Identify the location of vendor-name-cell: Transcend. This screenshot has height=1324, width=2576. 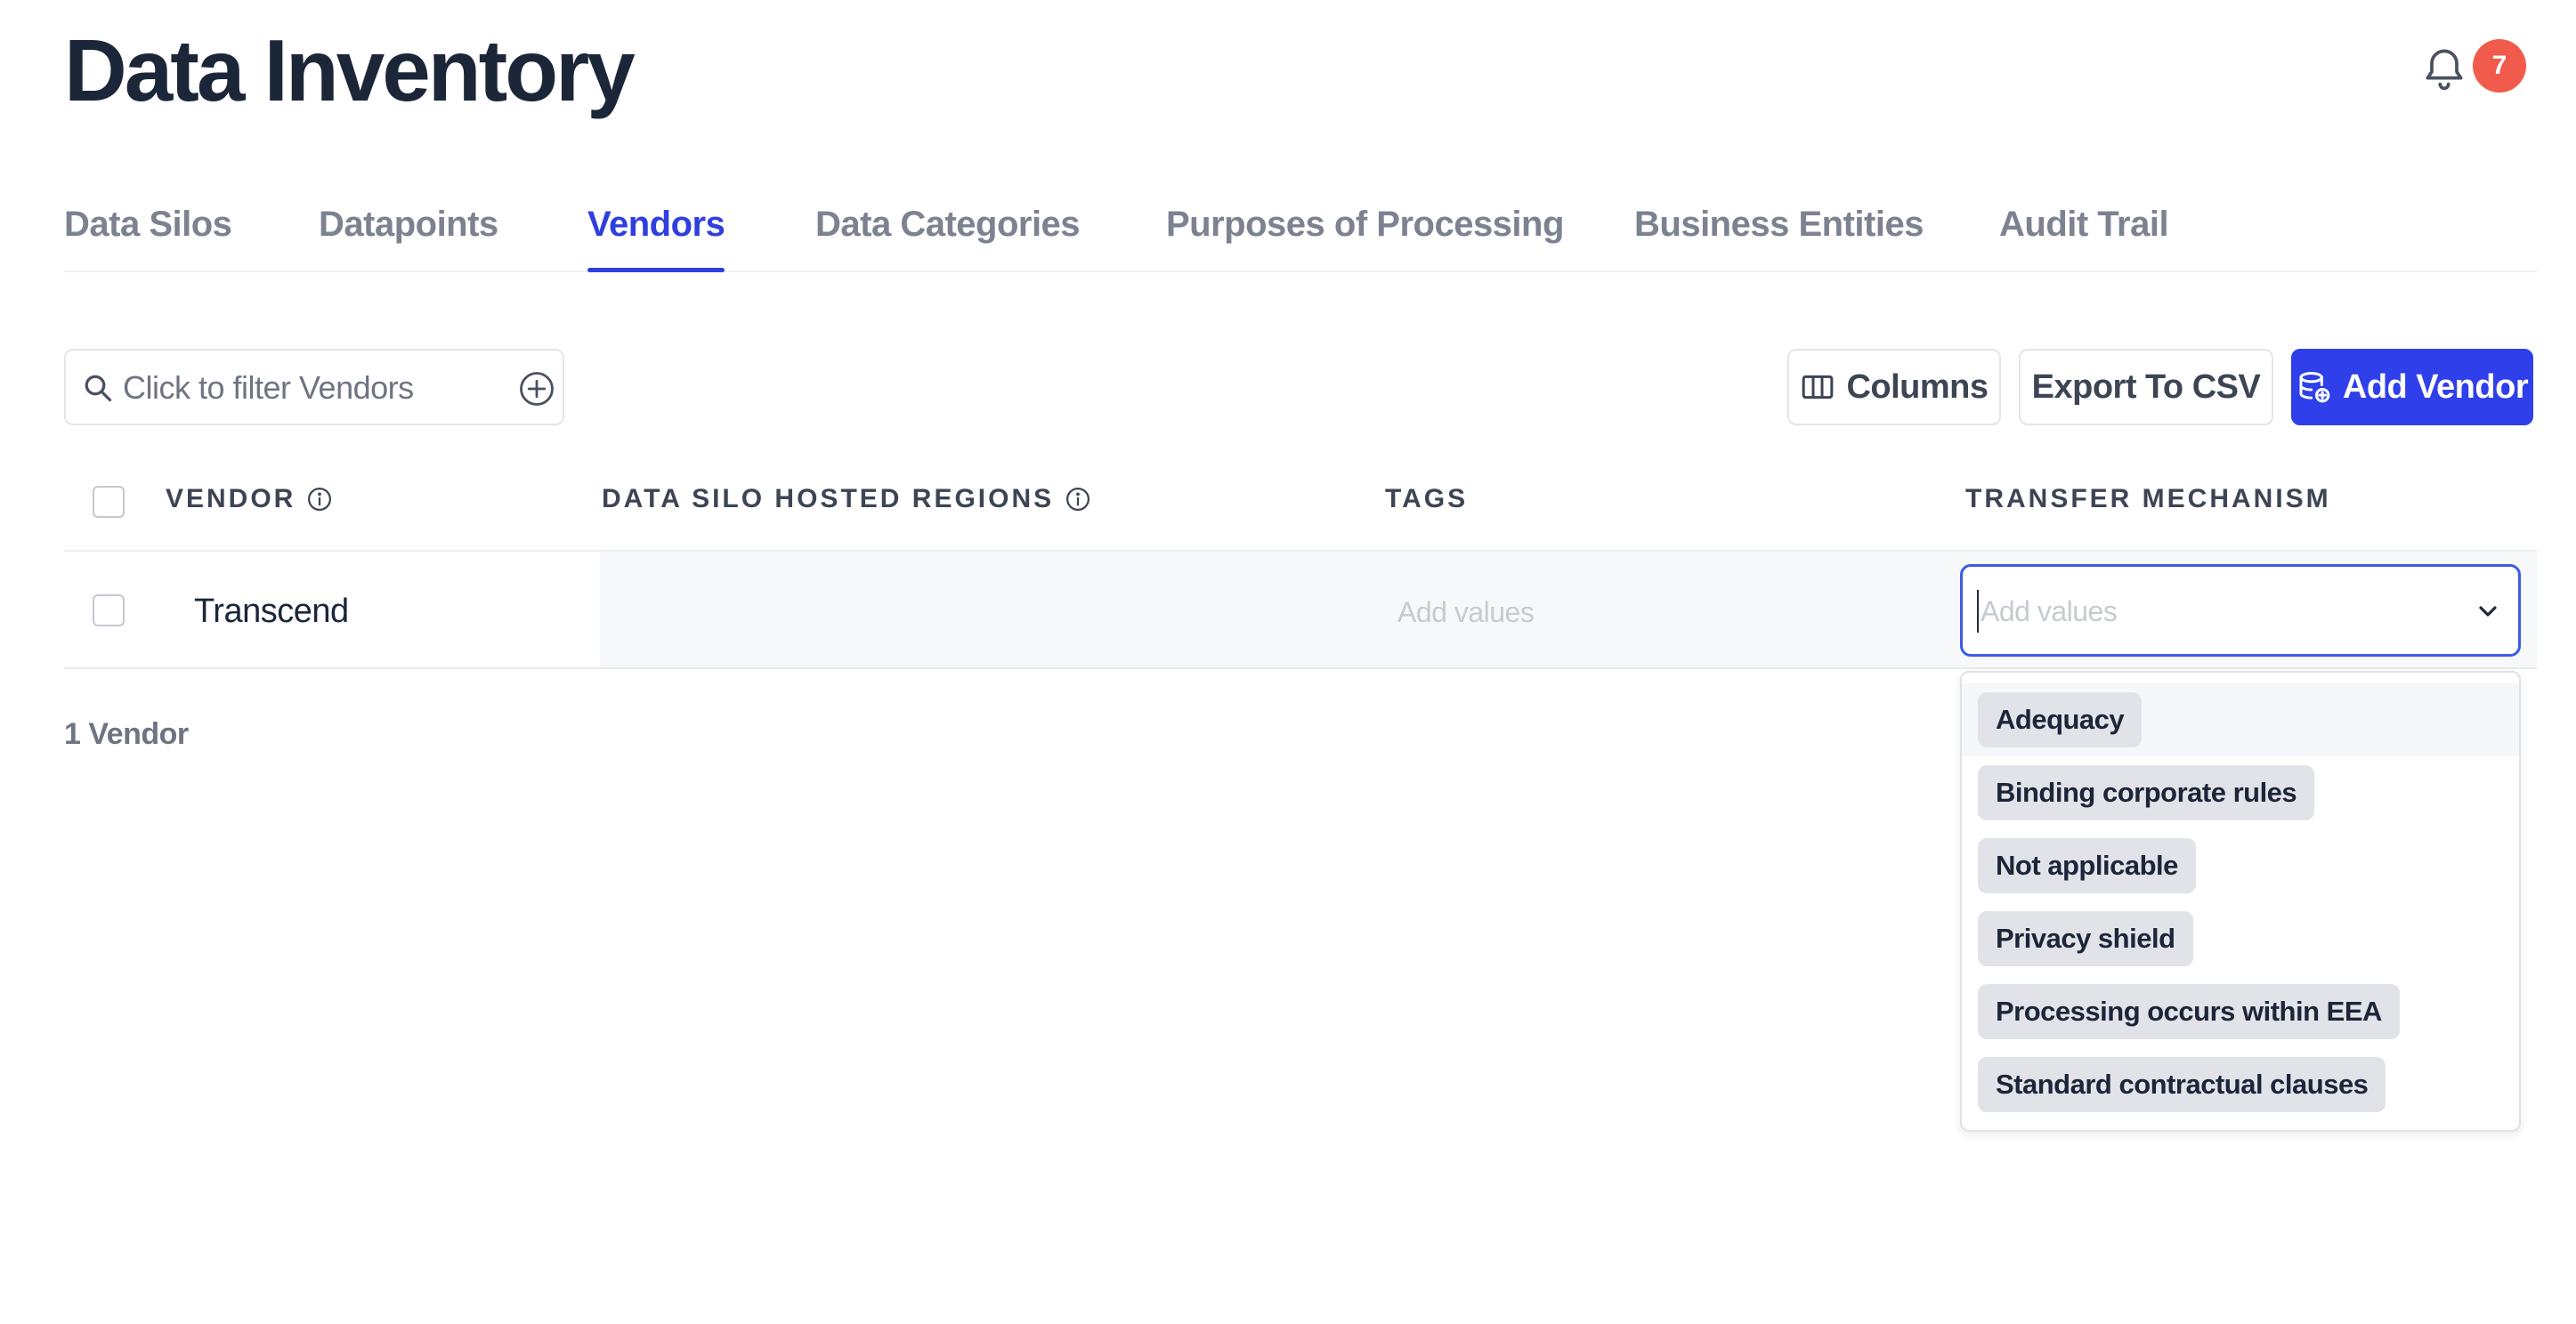
(272, 612).